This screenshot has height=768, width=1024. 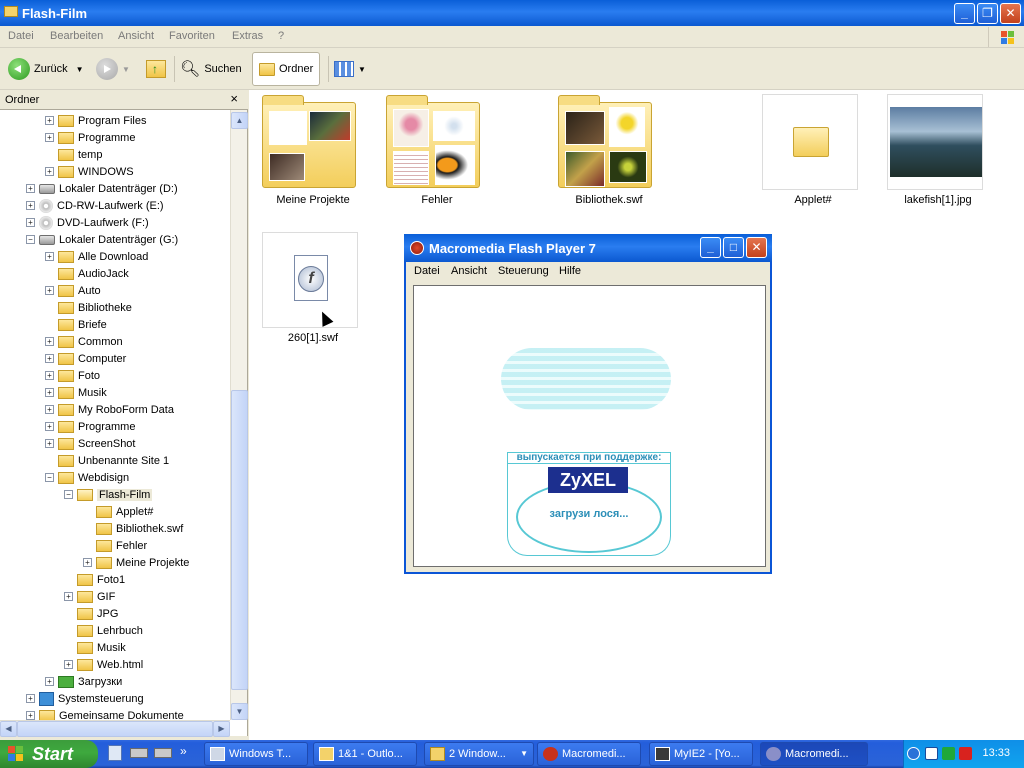 What do you see at coordinates (523, 271) in the screenshot?
I see `menu-steuerung: Steuerung` at bounding box center [523, 271].